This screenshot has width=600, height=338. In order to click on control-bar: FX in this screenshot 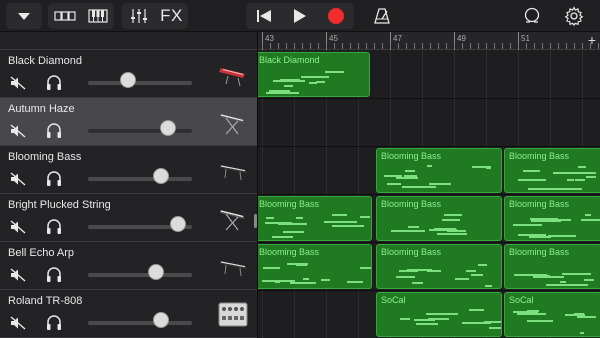, I will do `click(300, 16)`.